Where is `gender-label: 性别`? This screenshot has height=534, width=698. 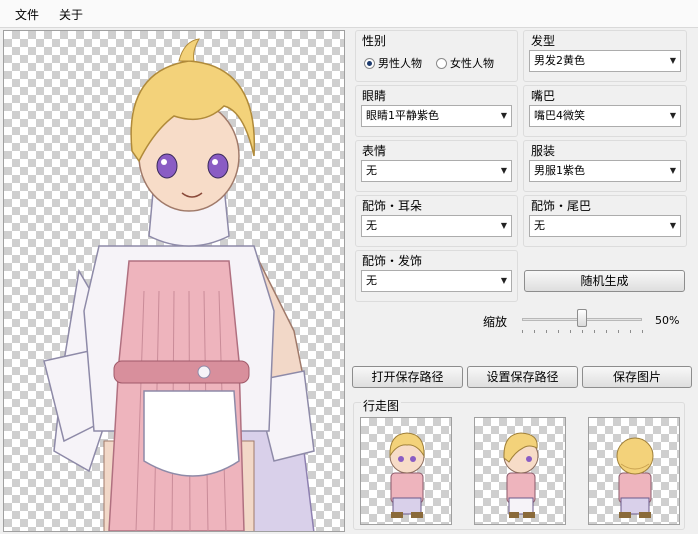 gender-label: 性别 is located at coordinates (374, 41).